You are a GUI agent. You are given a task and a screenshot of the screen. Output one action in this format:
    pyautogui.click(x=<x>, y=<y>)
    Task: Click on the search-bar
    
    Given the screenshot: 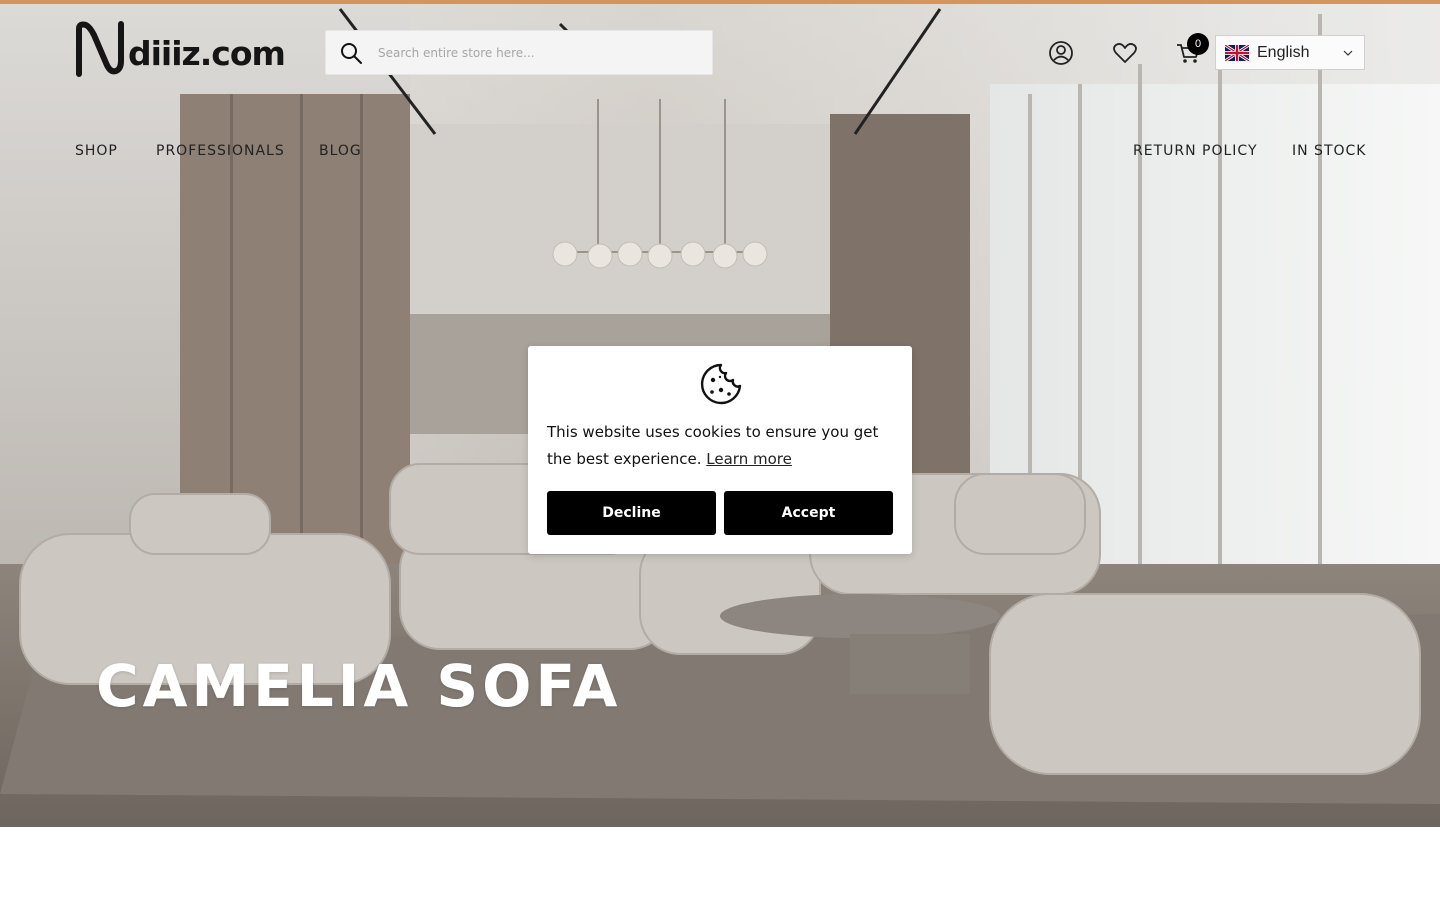 What is the action you would take?
    pyautogui.click(x=519, y=52)
    